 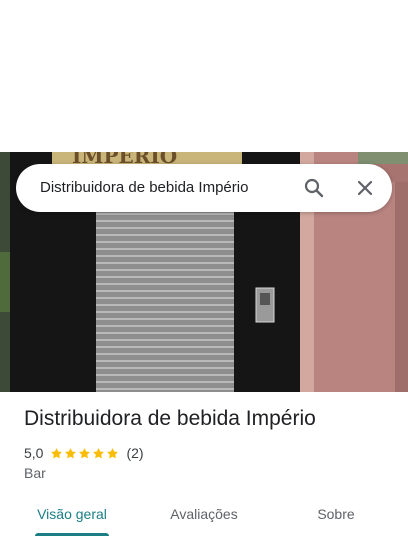 I want to click on review-count: (2), so click(x=134, y=453).